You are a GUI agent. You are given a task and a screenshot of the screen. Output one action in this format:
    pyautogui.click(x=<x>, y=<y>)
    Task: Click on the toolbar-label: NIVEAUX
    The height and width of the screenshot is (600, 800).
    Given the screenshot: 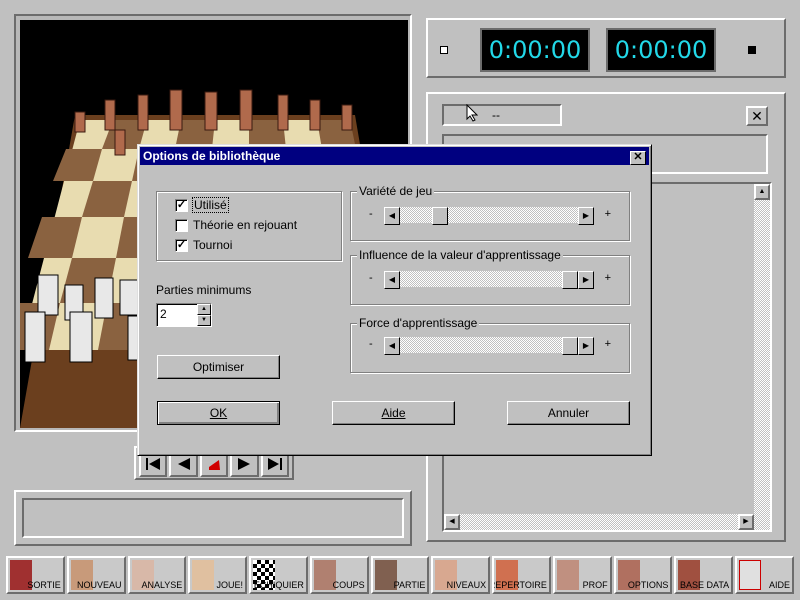 What is the action you would take?
    pyautogui.click(x=466, y=585)
    